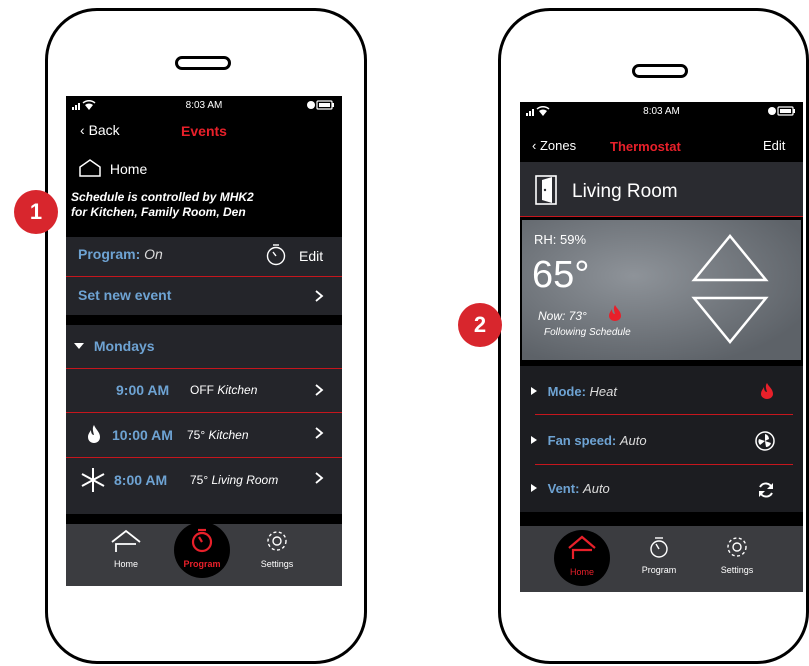 This screenshot has width=809, height=666. What do you see at coordinates (128, 169) in the screenshot?
I see `home-label: Home` at bounding box center [128, 169].